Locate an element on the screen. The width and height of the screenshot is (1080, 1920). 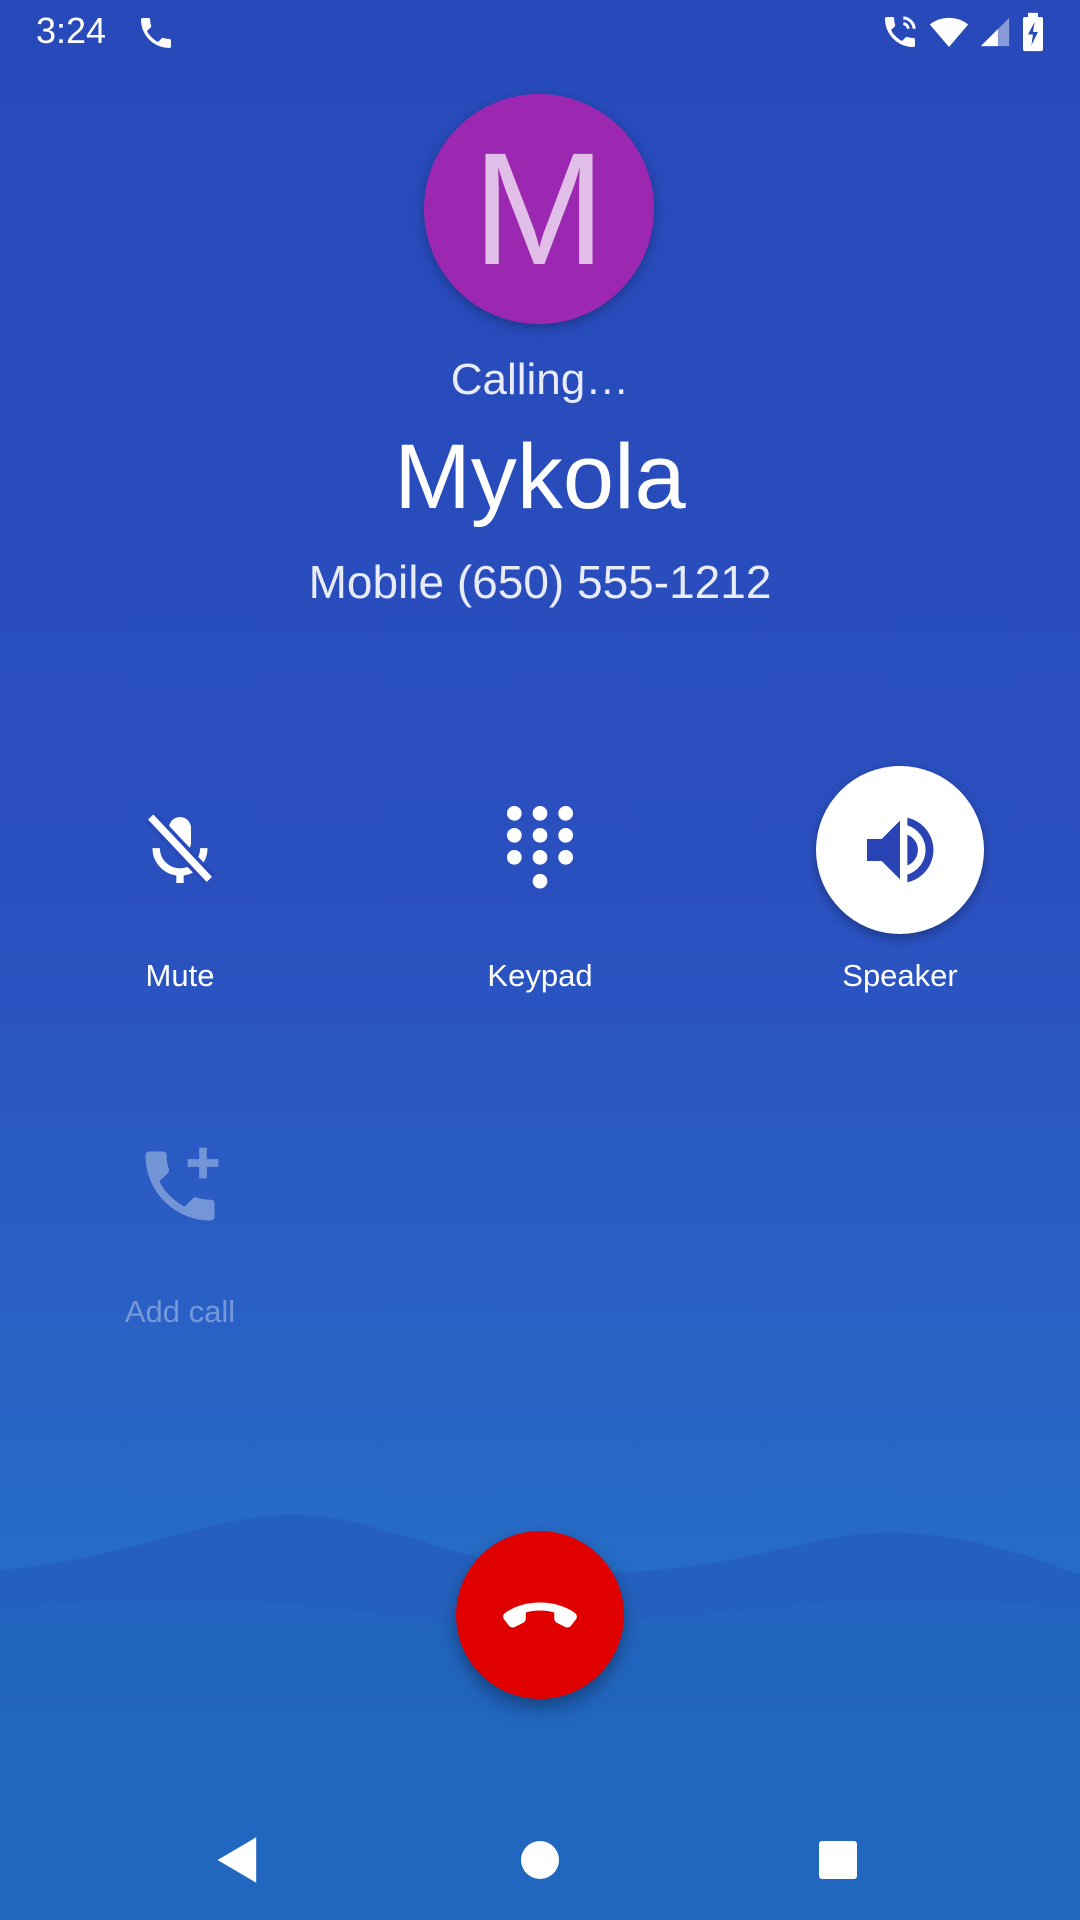
dialpad-icon is located at coordinates (540, 847).